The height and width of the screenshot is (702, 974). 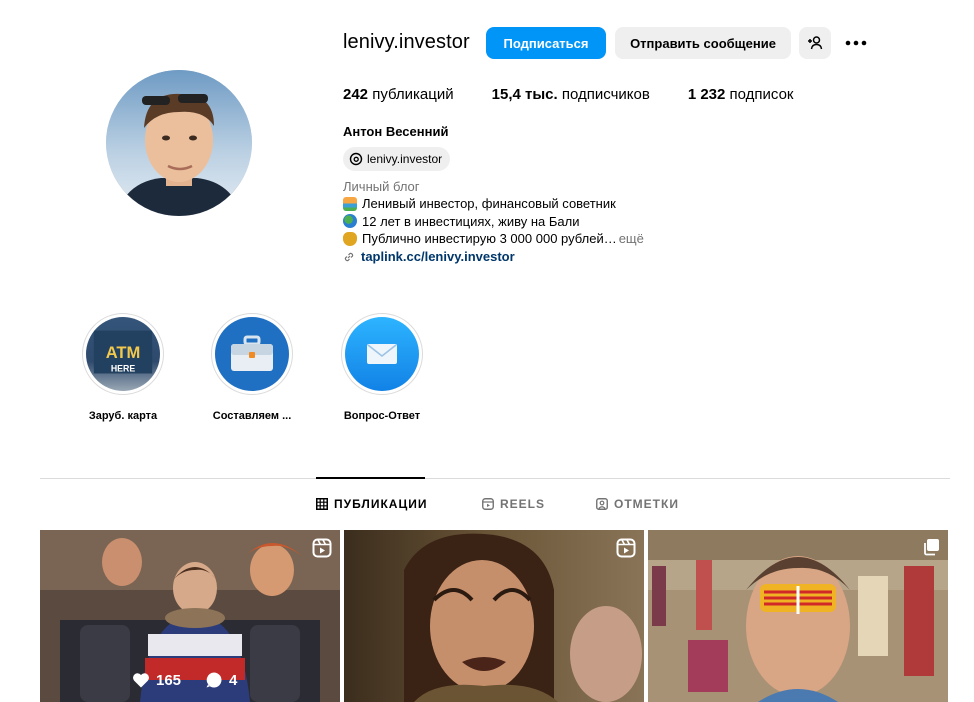 I want to click on money-bag-emoji-icon, so click(x=350, y=238).